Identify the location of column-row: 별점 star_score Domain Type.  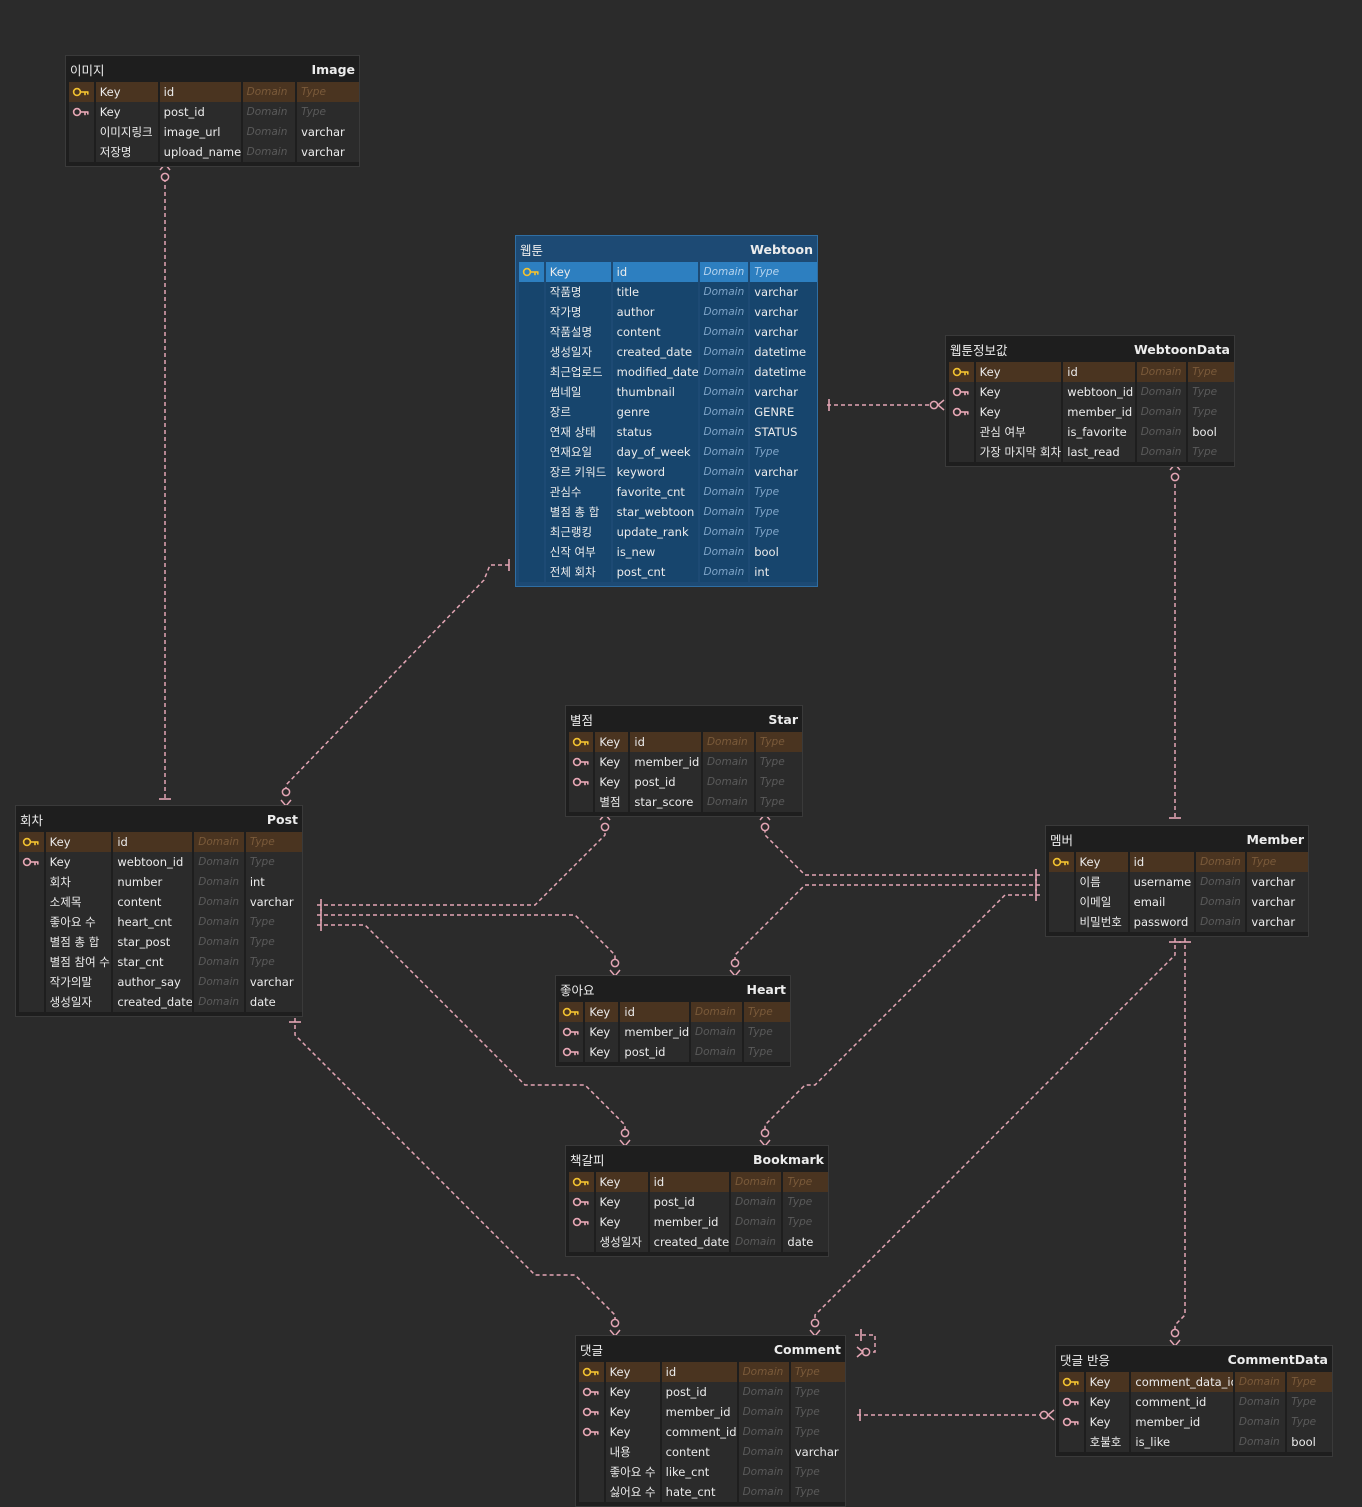
(684, 802).